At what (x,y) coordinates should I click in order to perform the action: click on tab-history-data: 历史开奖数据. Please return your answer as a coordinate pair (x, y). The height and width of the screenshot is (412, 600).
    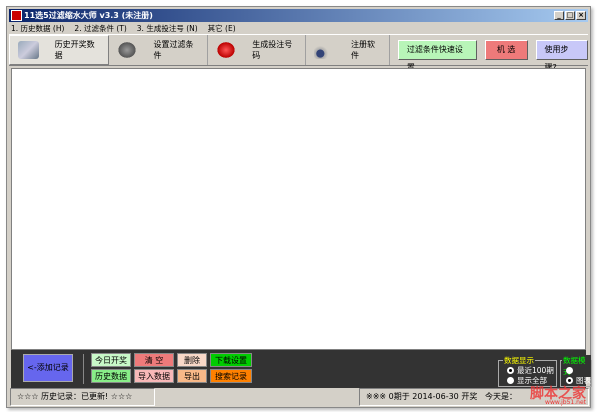
    Looking at the image, I should click on (59, 50).